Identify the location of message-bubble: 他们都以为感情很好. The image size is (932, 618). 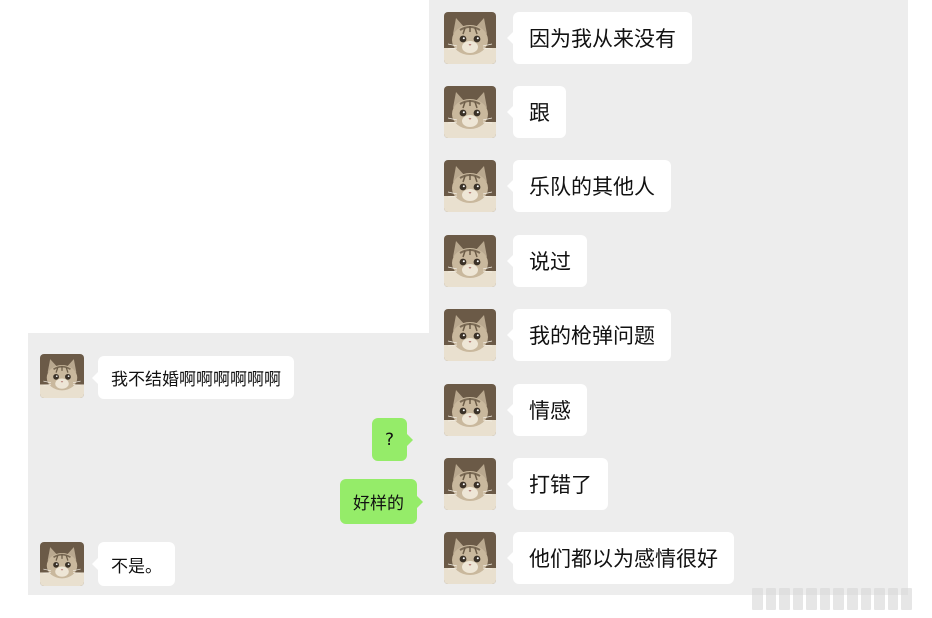
(620, 558).